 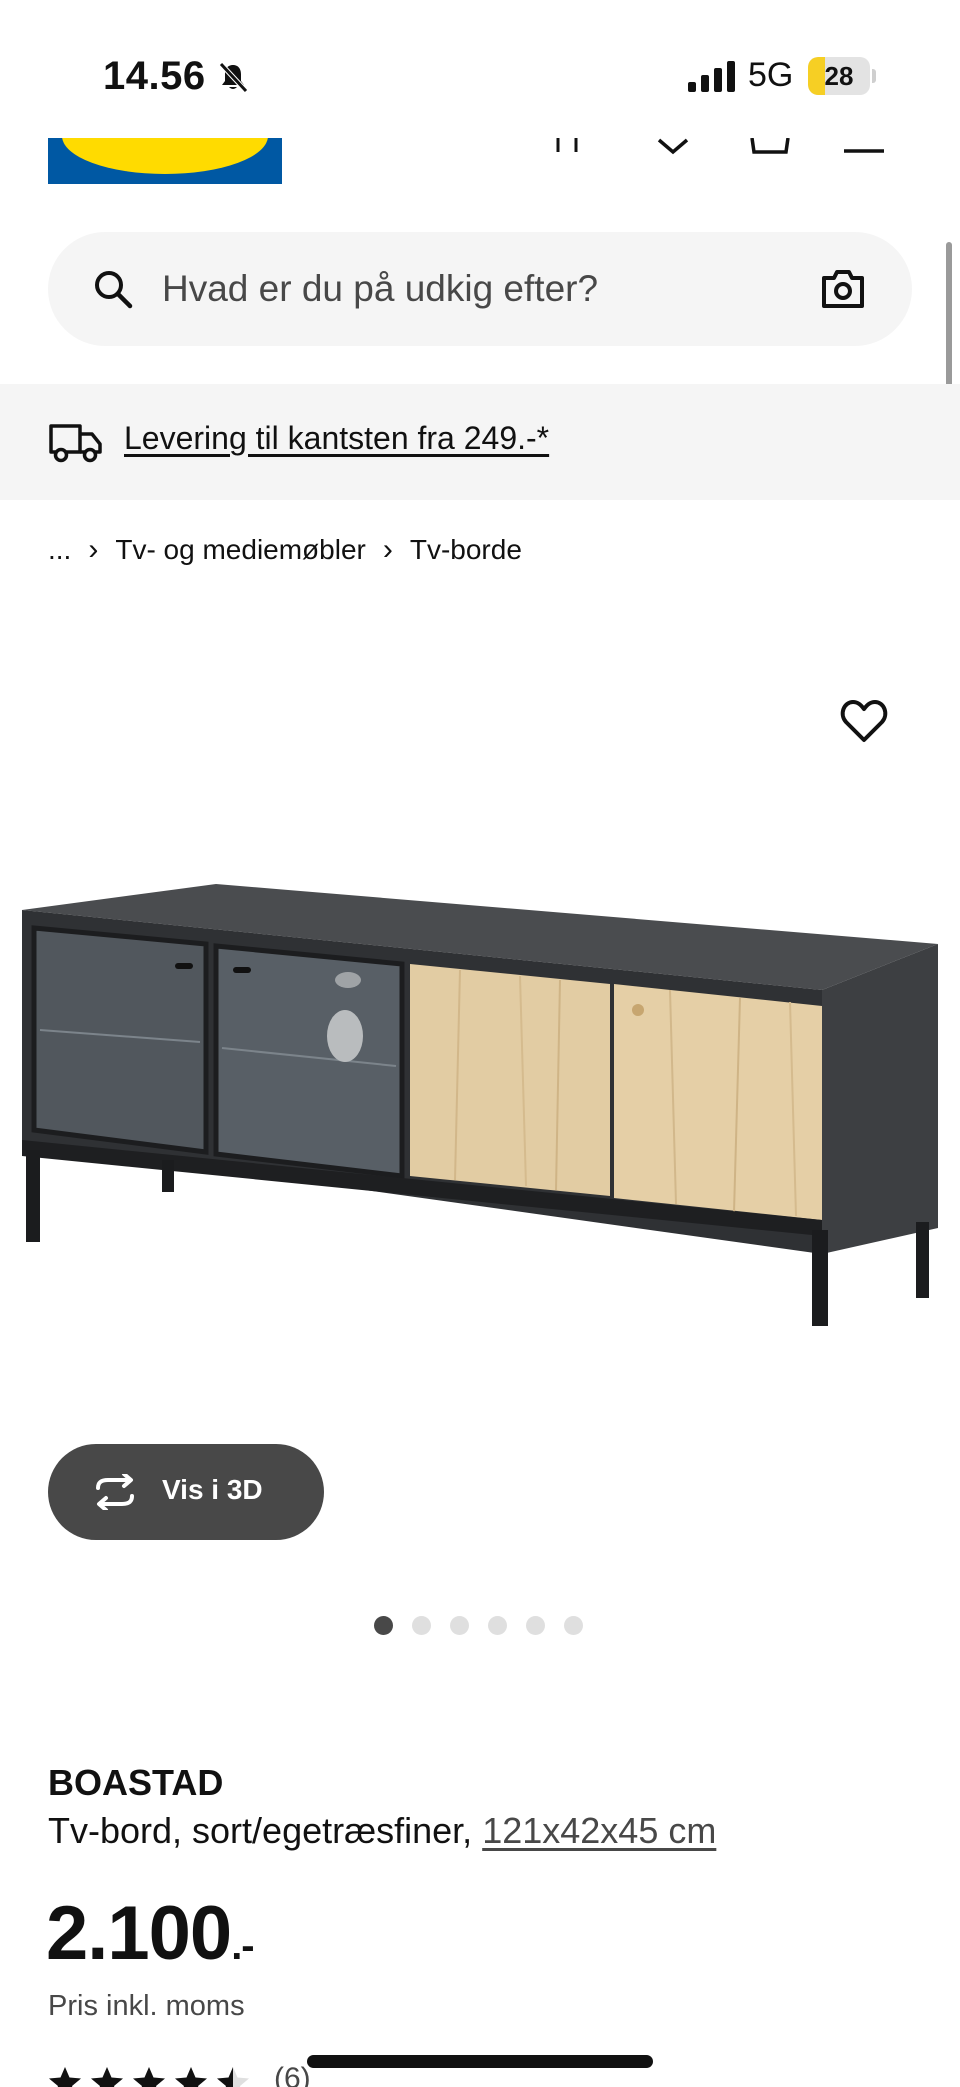 I want to click on heart-icon, so click(x=864, y=721).